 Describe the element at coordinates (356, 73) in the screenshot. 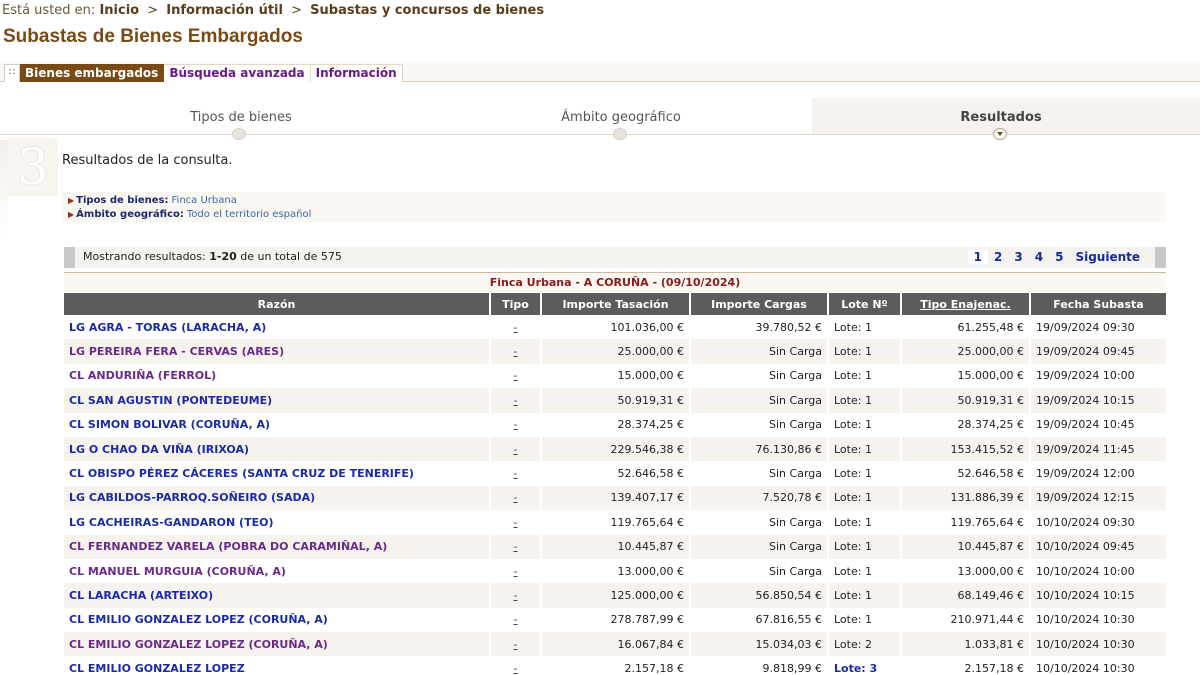

I see `tab-informacion: Información` at that location.